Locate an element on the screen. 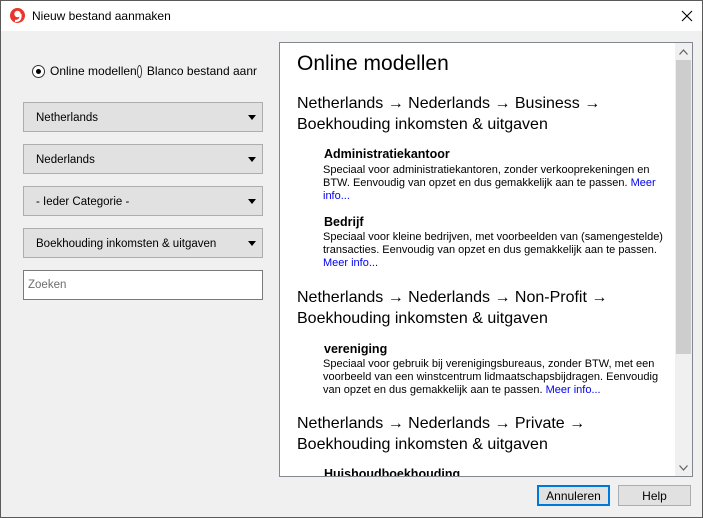 The height and width of the screenshot is (518, 703). language-select: Nederlands is located at coordinates (143, 159).